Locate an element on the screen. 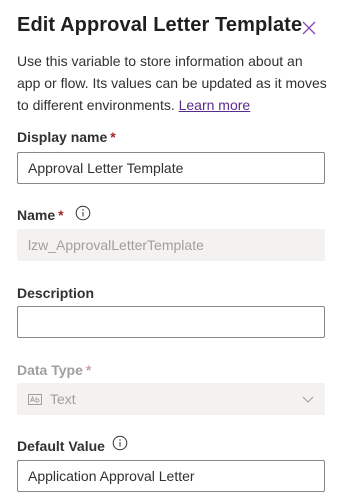  display-name-value: Approval Letter Template is located at coordinates (106, 168).